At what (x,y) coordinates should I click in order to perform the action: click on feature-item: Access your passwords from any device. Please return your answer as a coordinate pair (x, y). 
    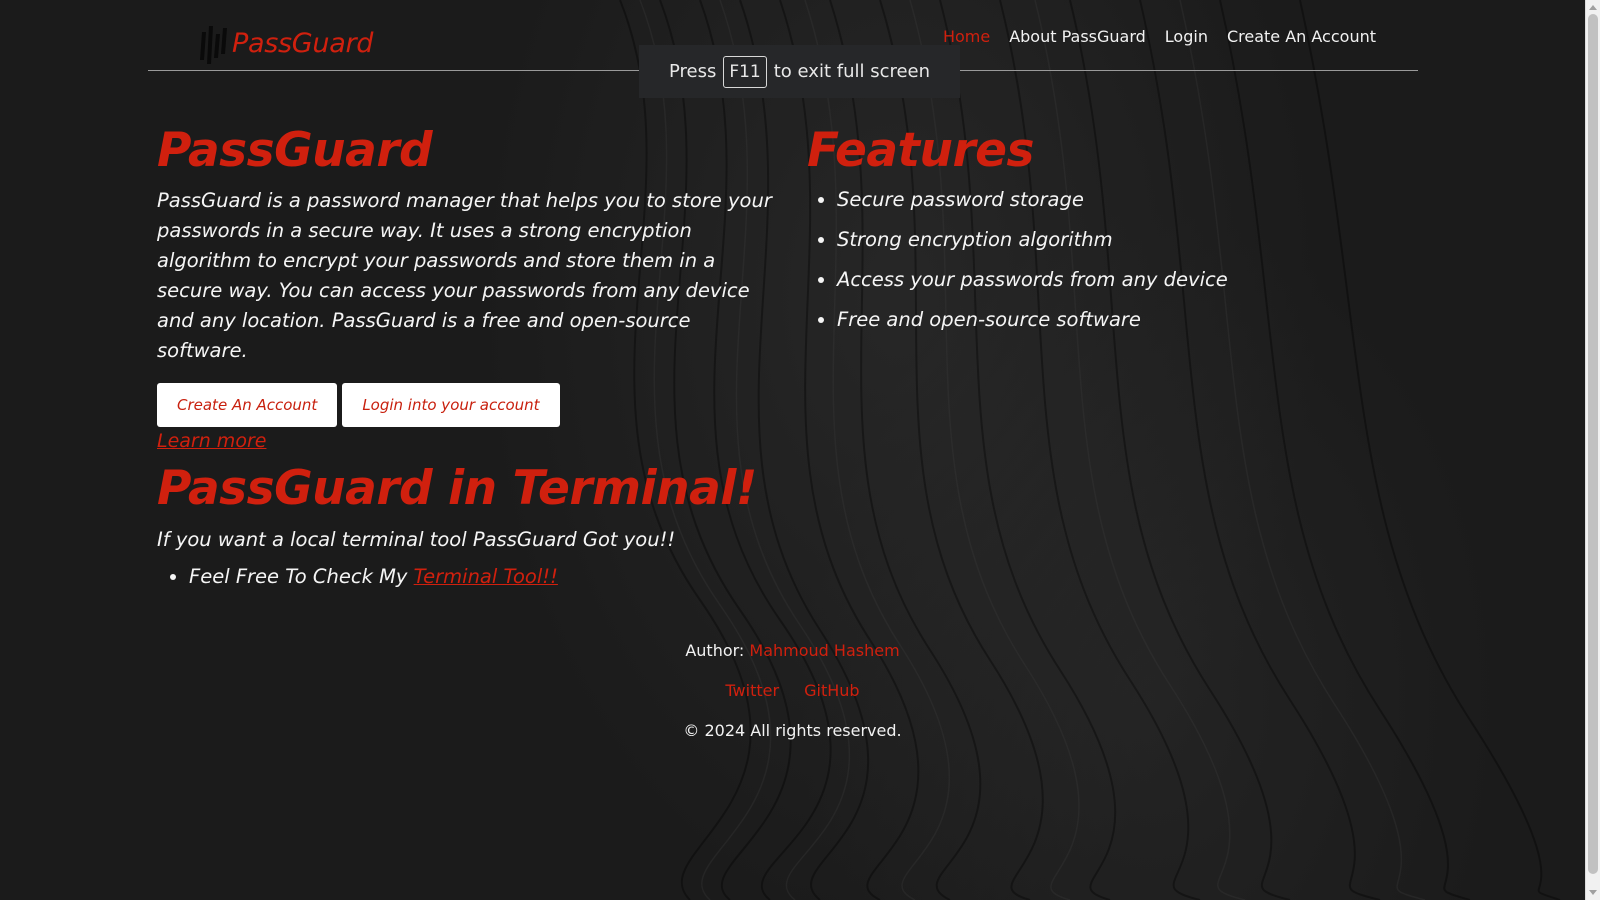
    Looking at the image, I should click on (1122, 280).